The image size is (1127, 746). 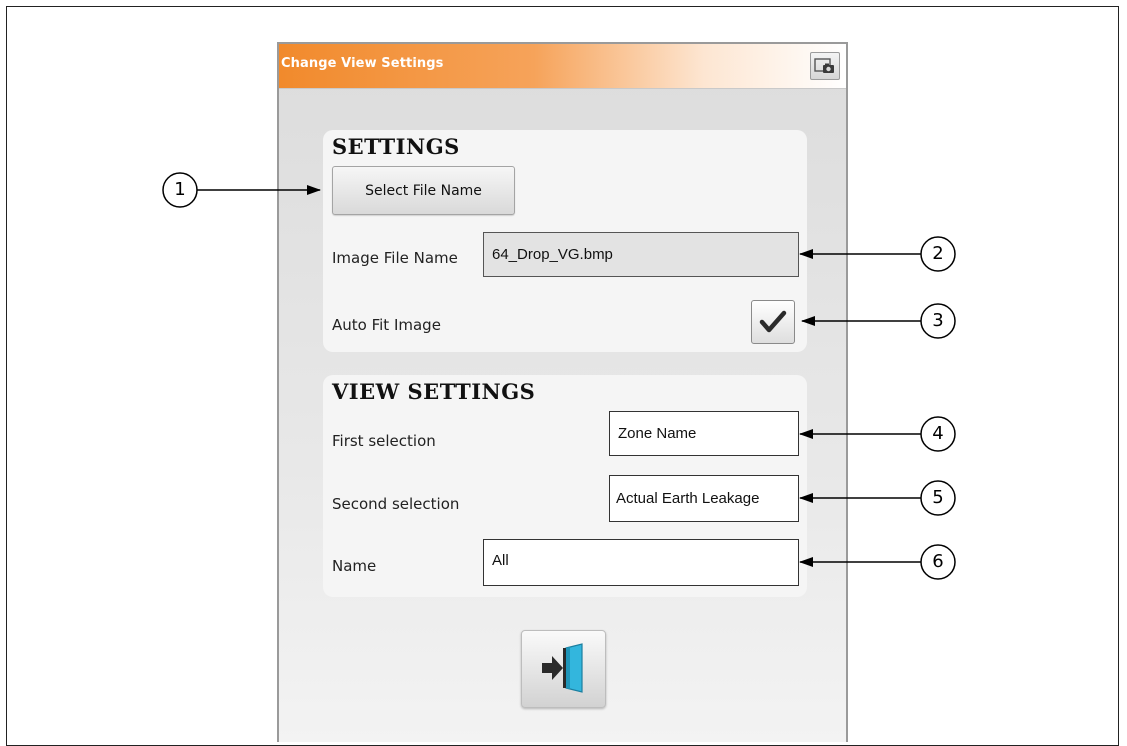 I want to click on callout-number-5: 5, so click(x=938, y=497).